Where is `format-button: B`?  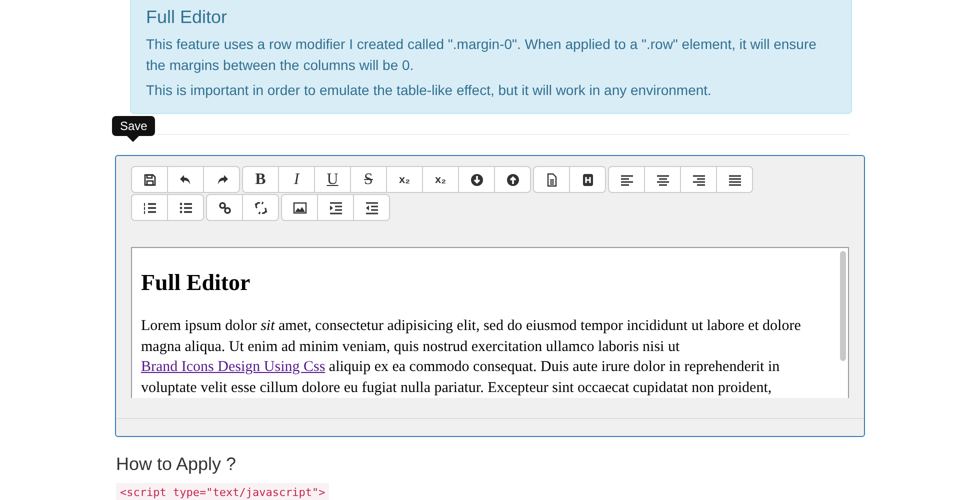 format-button: B is located at coordinates (260, 179).